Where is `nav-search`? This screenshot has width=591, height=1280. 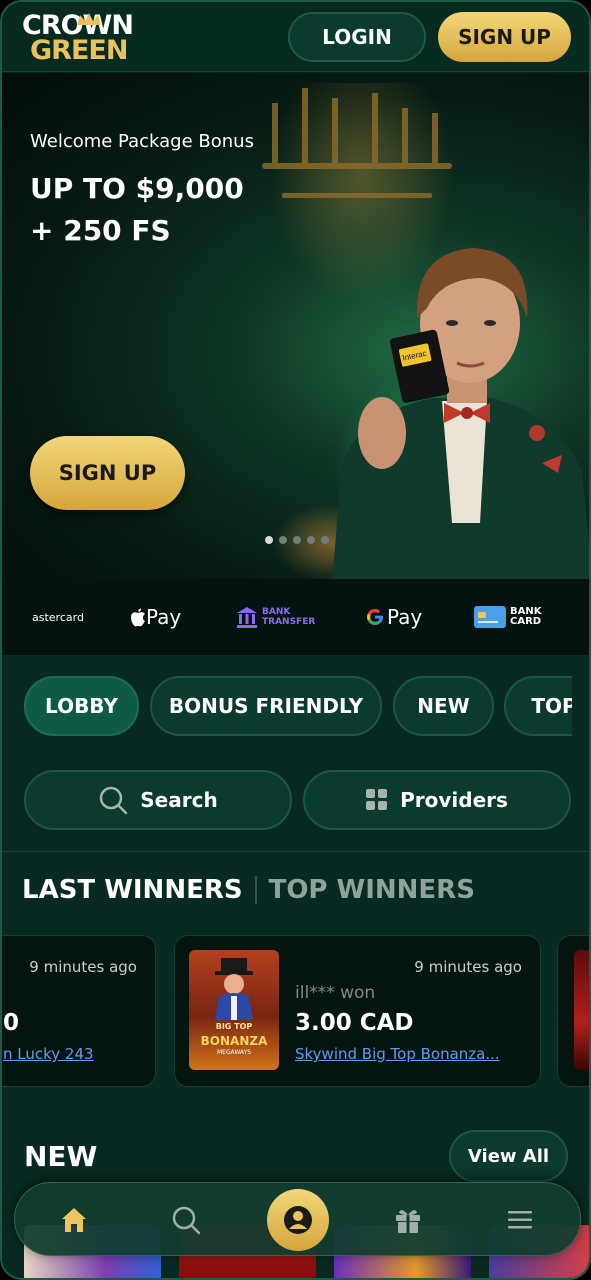 nav-search is located at coordinates (186, 1220).